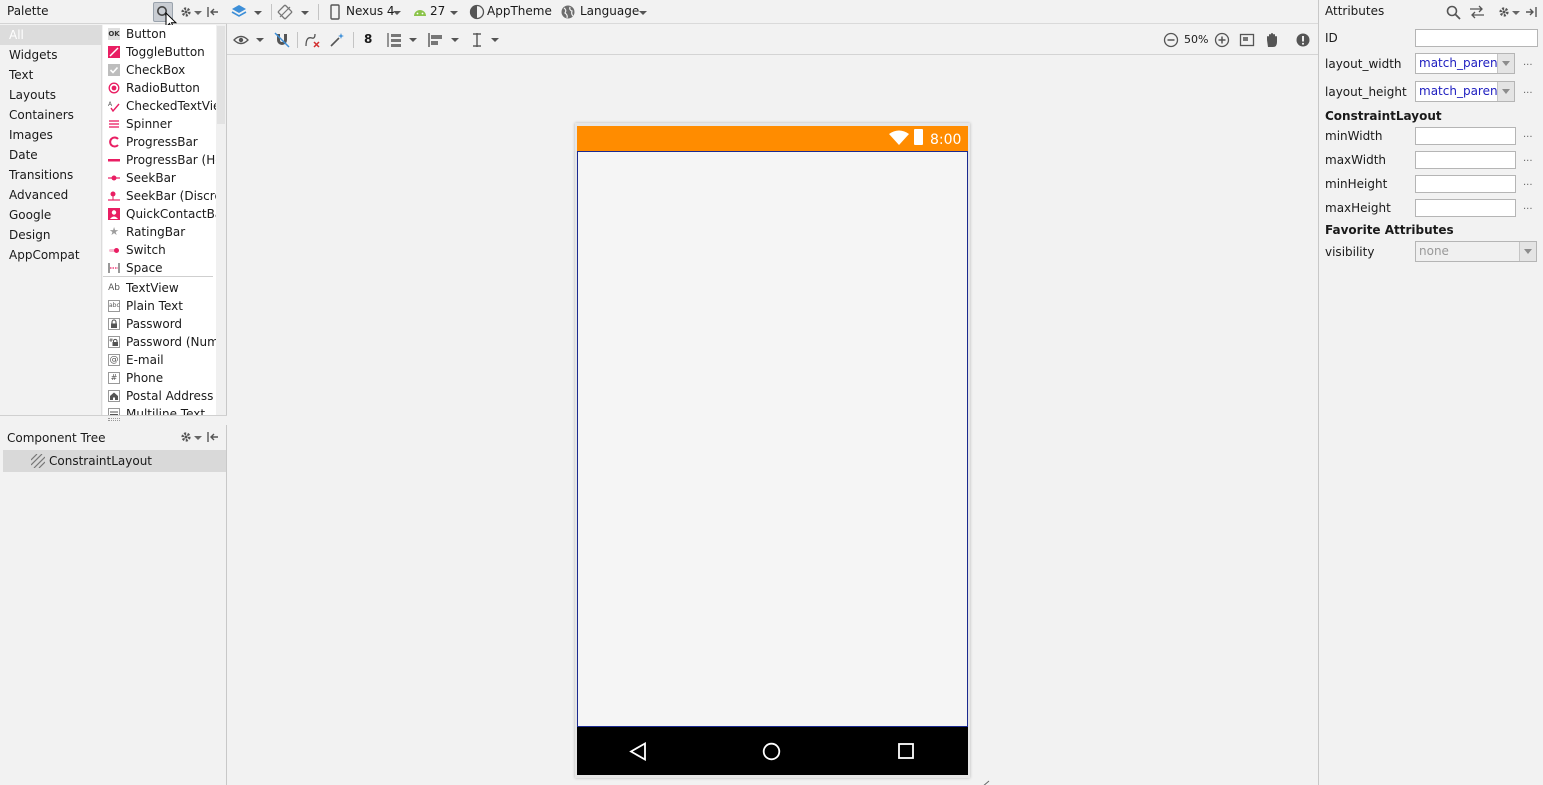 The width and height of the screenshot is (1543, 785). I want to click on widget-phone: # Phone, so click(159, 378).